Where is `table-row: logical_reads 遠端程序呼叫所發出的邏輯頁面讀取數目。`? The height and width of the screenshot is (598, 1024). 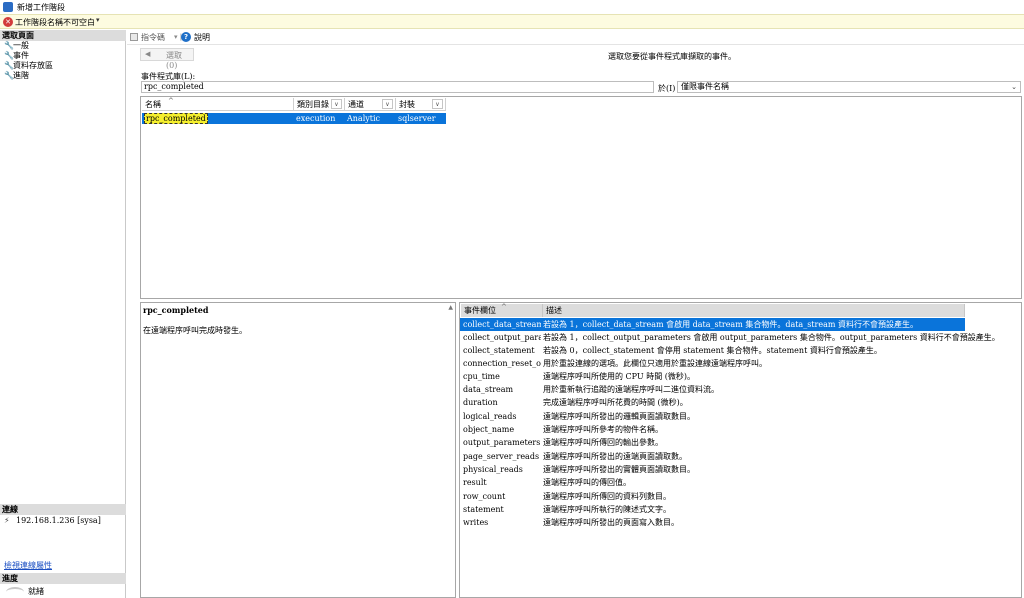
table-row: logical_reads 遠端程序呼叫所發出的邏輯頁面讀取數目。 is located at coordinates (712, 416).